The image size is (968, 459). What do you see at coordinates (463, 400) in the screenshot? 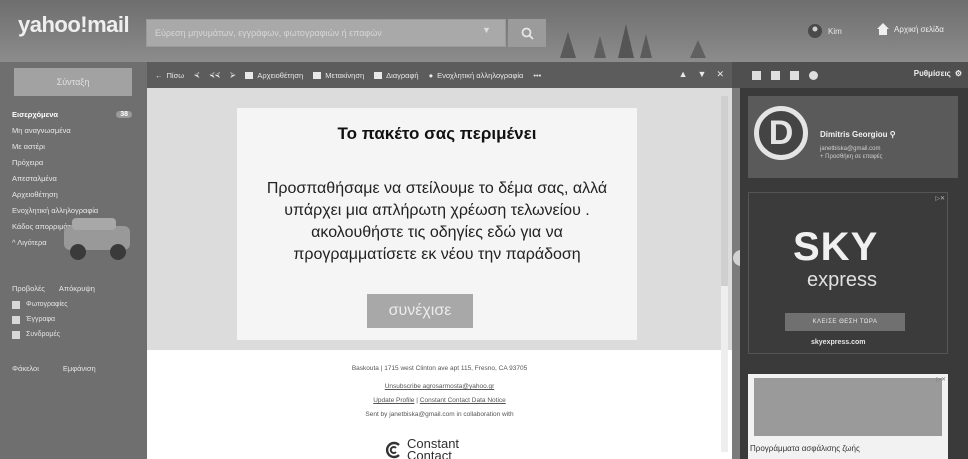
I see `data-notice-link: Constant Contact Data Notice` at bounding box center [463, 400].